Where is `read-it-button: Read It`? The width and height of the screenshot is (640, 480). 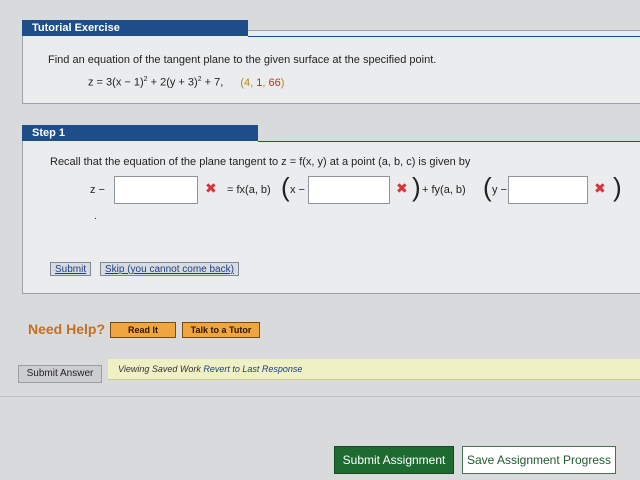
read-it-button: Read It is located at coordinates (143, 330).